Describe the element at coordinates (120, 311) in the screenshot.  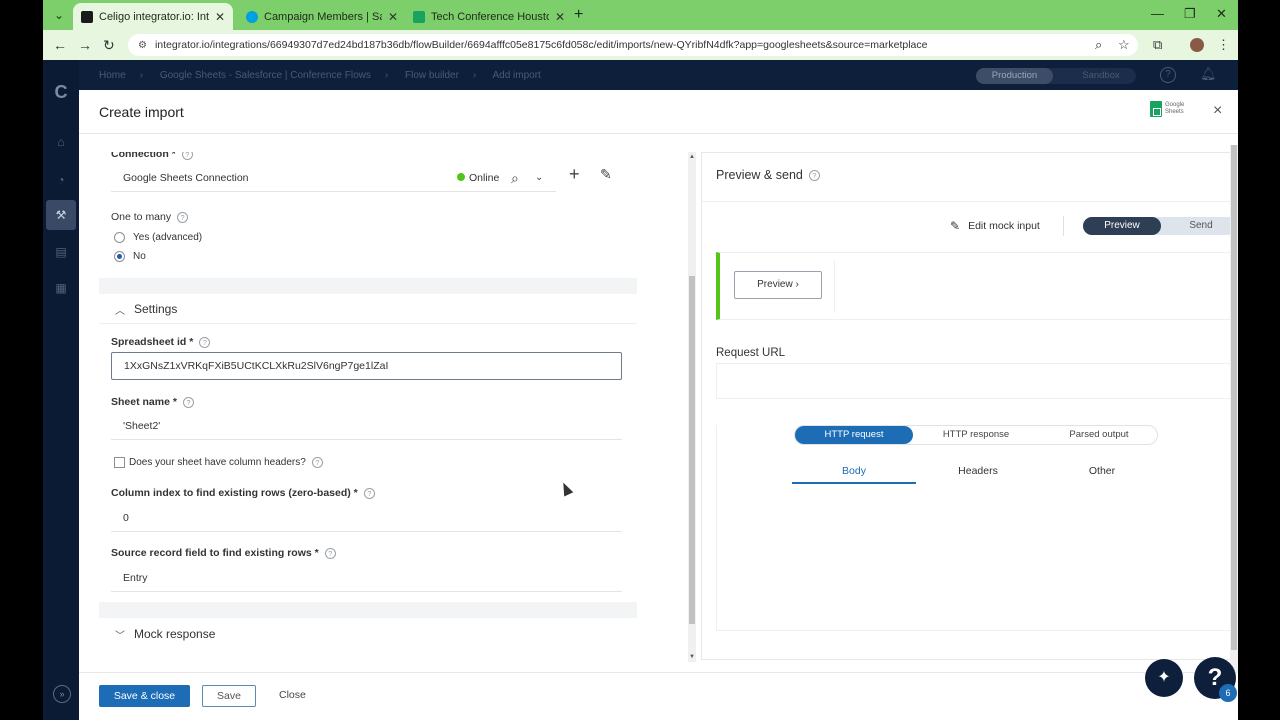
I see `chevron-up-icon: ︿` at that location.